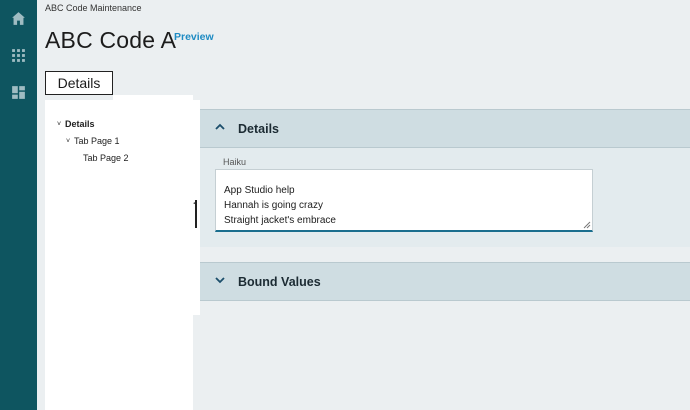  What do you see at coordinates (79, 83) in the screenshot?
I see `tab-details: Details` at bounding box center [79, 83].